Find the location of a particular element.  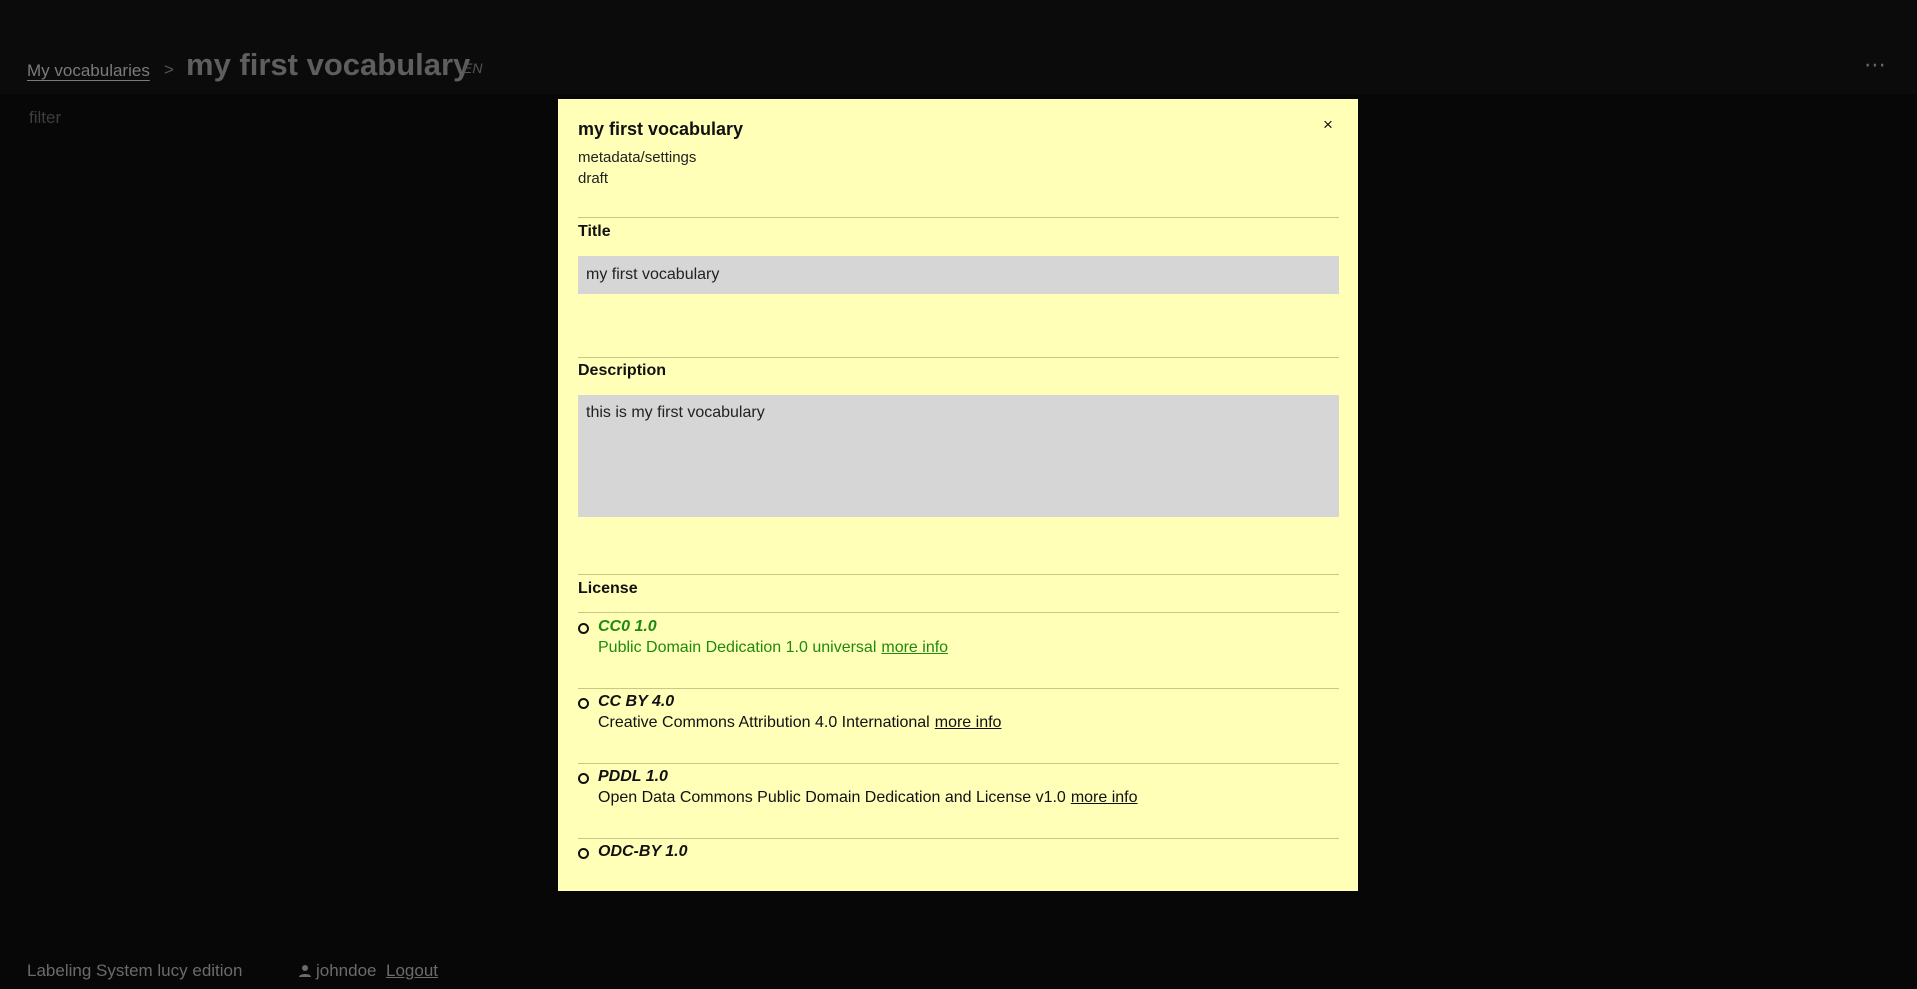

page-title: my first vocabulary is located at coordinates (328, 64).